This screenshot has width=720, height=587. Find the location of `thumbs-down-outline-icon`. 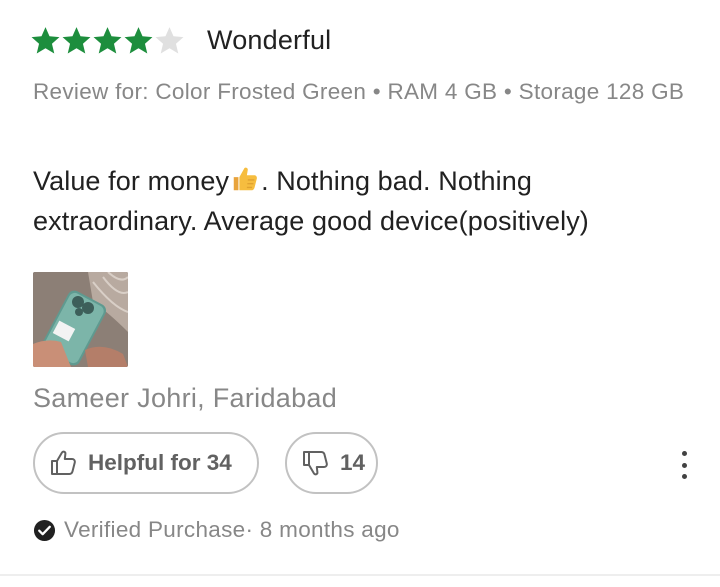

thumbs-down-outline-icon is located at coordinates (316, 463).